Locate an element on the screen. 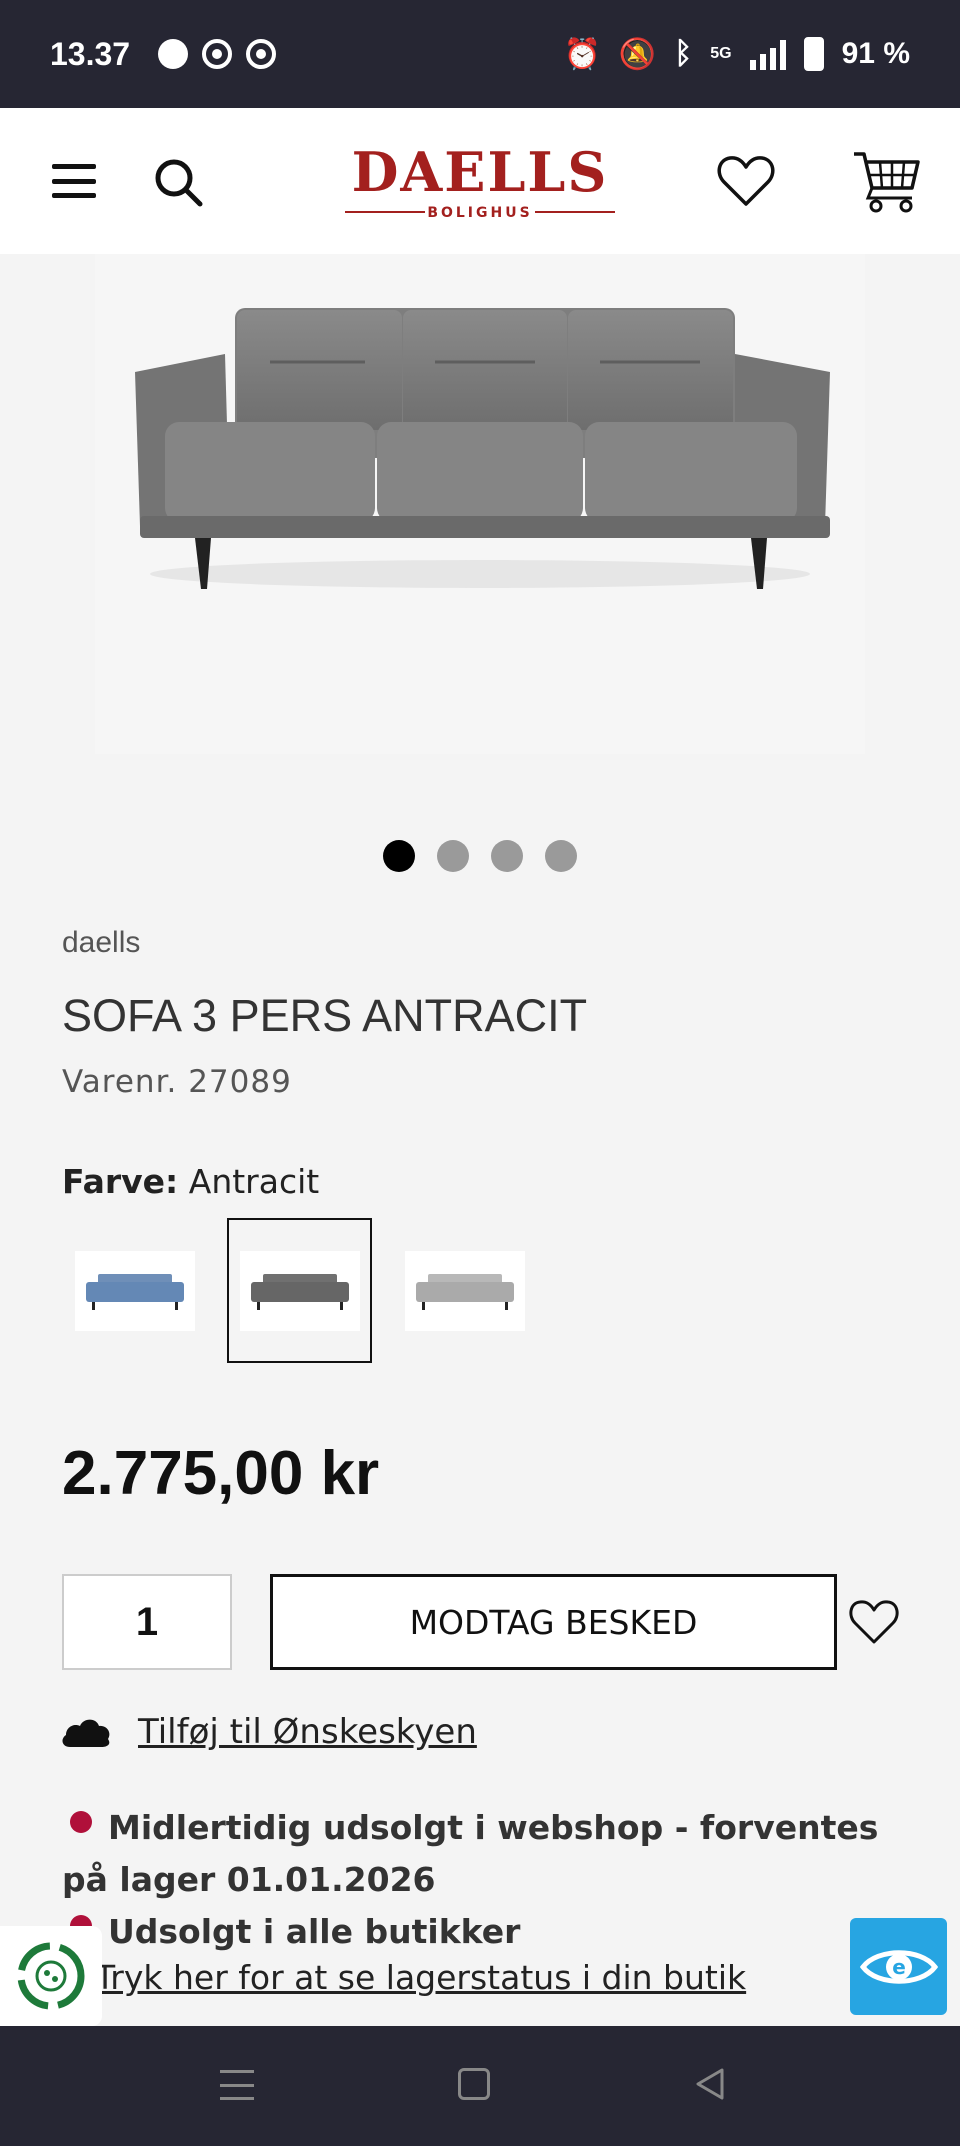  color-swatches is located at coordinates (299, 1290).